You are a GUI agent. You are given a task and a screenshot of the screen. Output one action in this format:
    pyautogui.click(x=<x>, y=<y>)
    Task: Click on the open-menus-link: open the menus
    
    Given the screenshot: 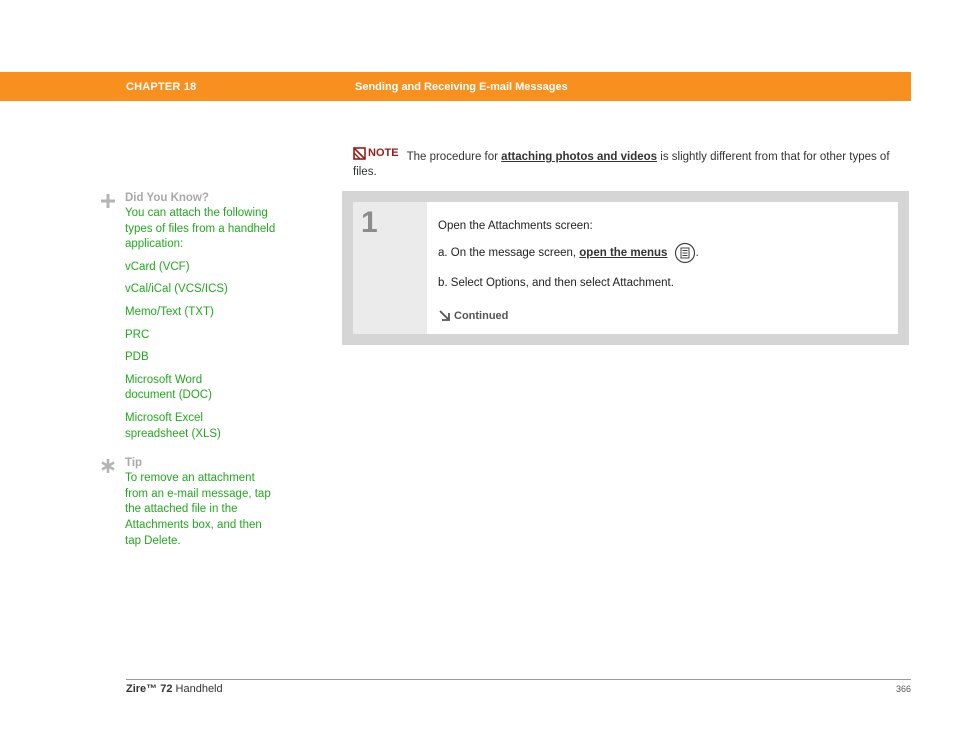 What is the action you would take?
    pyautogui.click(x=623, y=253)
    